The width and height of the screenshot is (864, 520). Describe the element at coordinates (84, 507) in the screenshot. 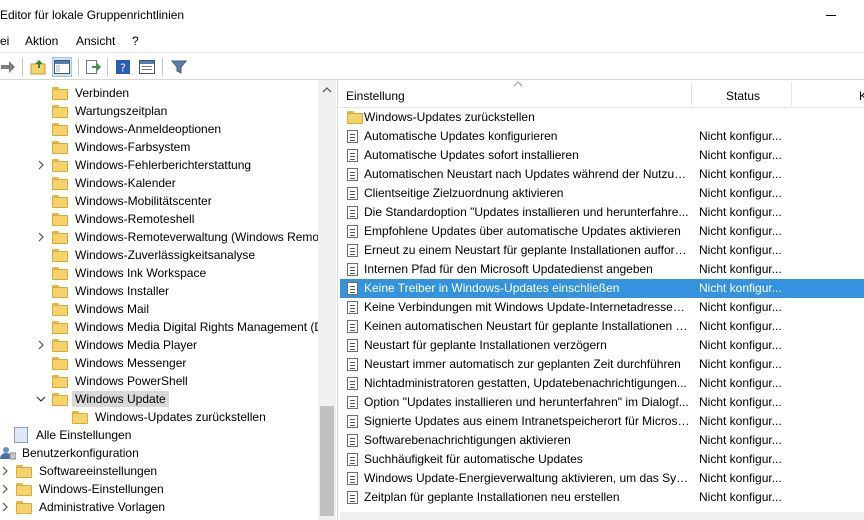

I see `tree-item: Administrative Vorlagen` at that location.